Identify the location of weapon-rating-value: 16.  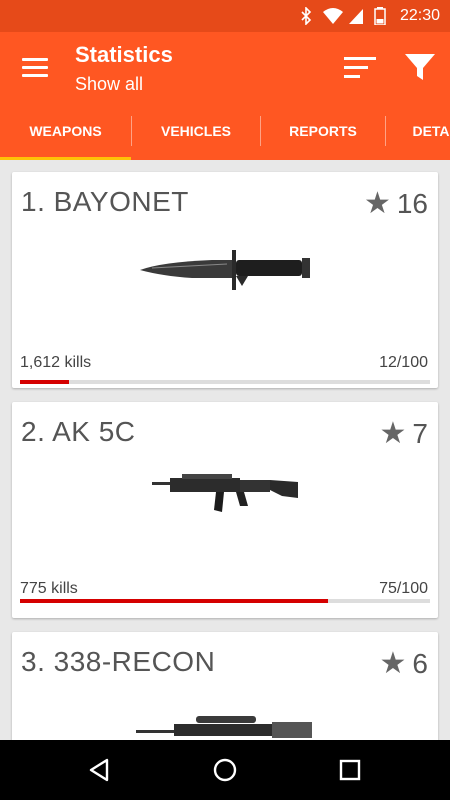
(412, 203).